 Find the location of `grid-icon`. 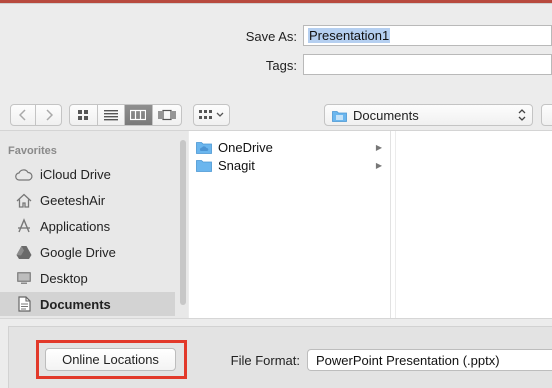

grid-icon is located at coordinates (83, 115).